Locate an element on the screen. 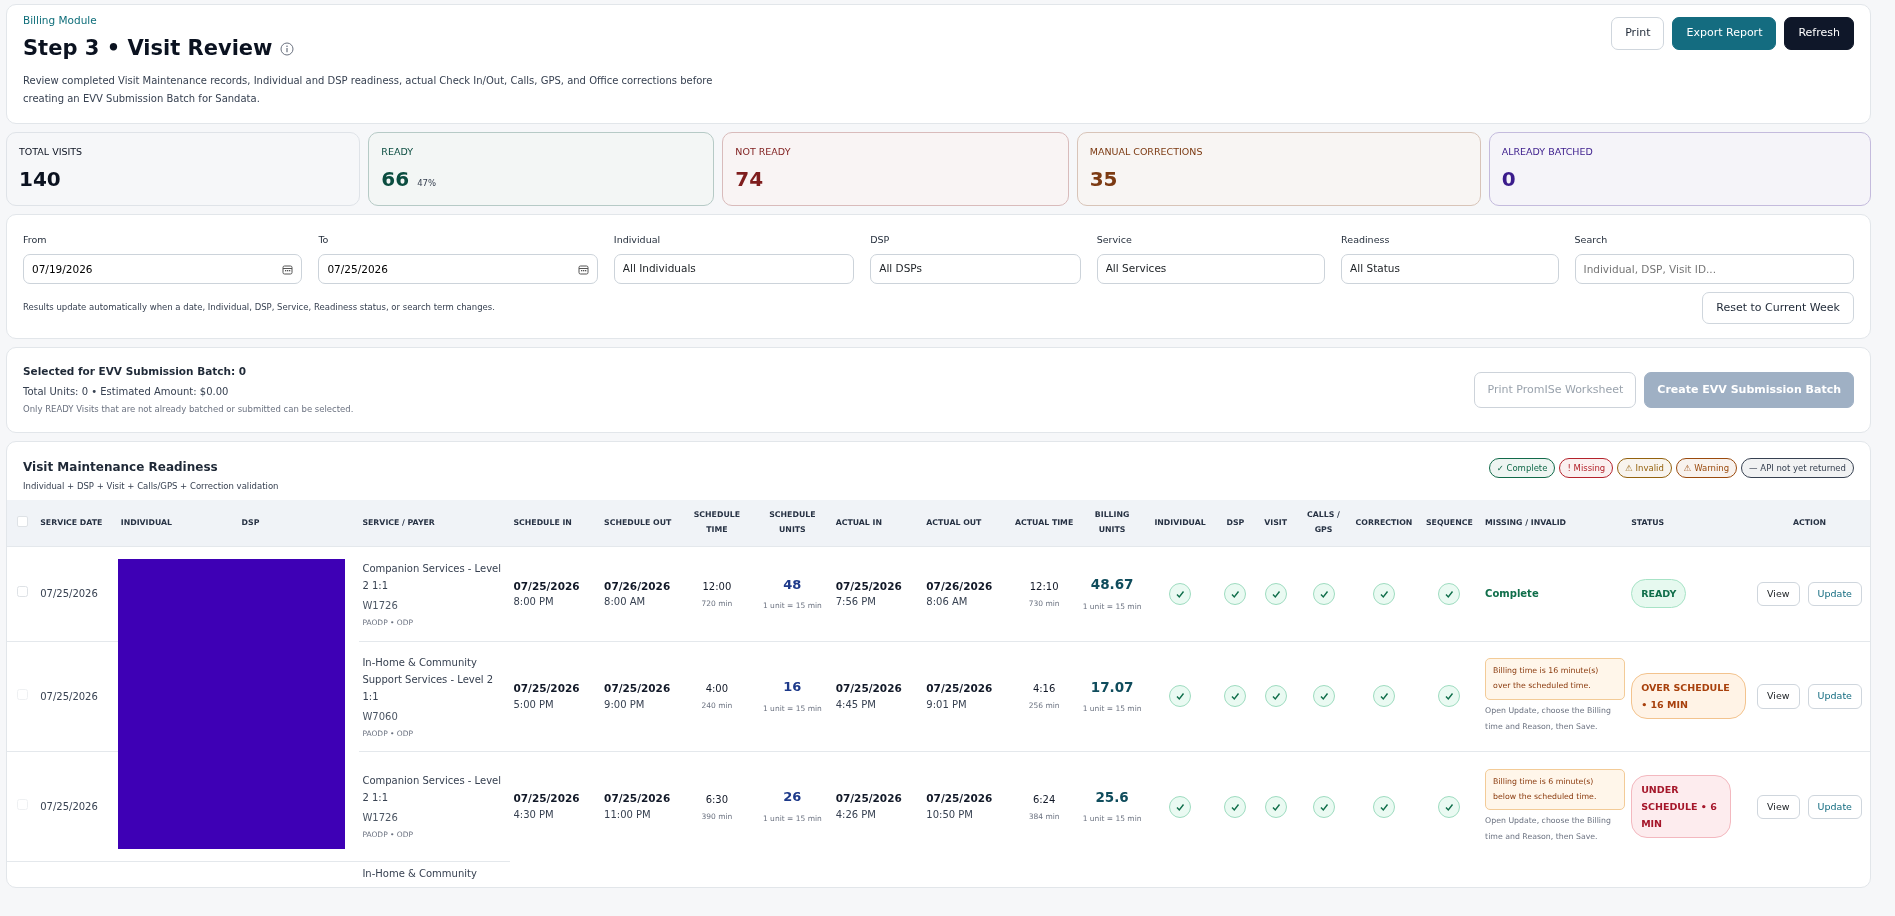  export-report-button: Export Report is located at coordinates (1724, 33).